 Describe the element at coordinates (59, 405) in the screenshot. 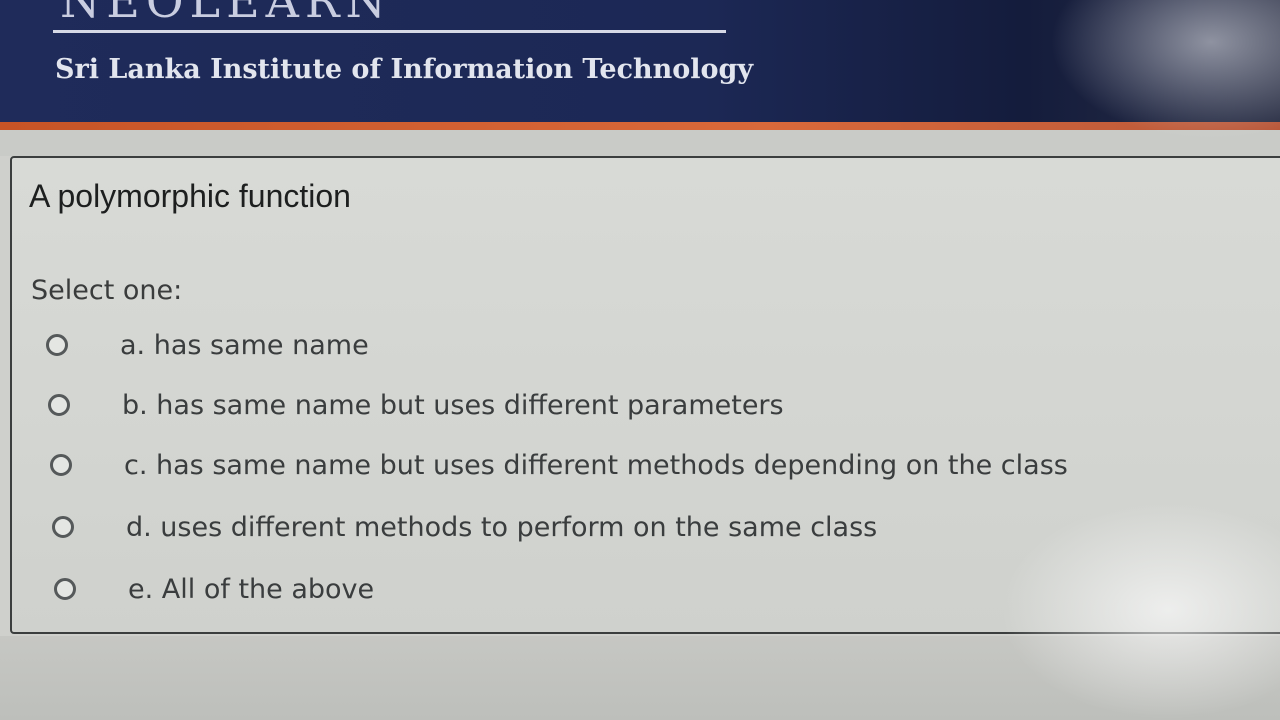

I see `radio-button-b` at that location.